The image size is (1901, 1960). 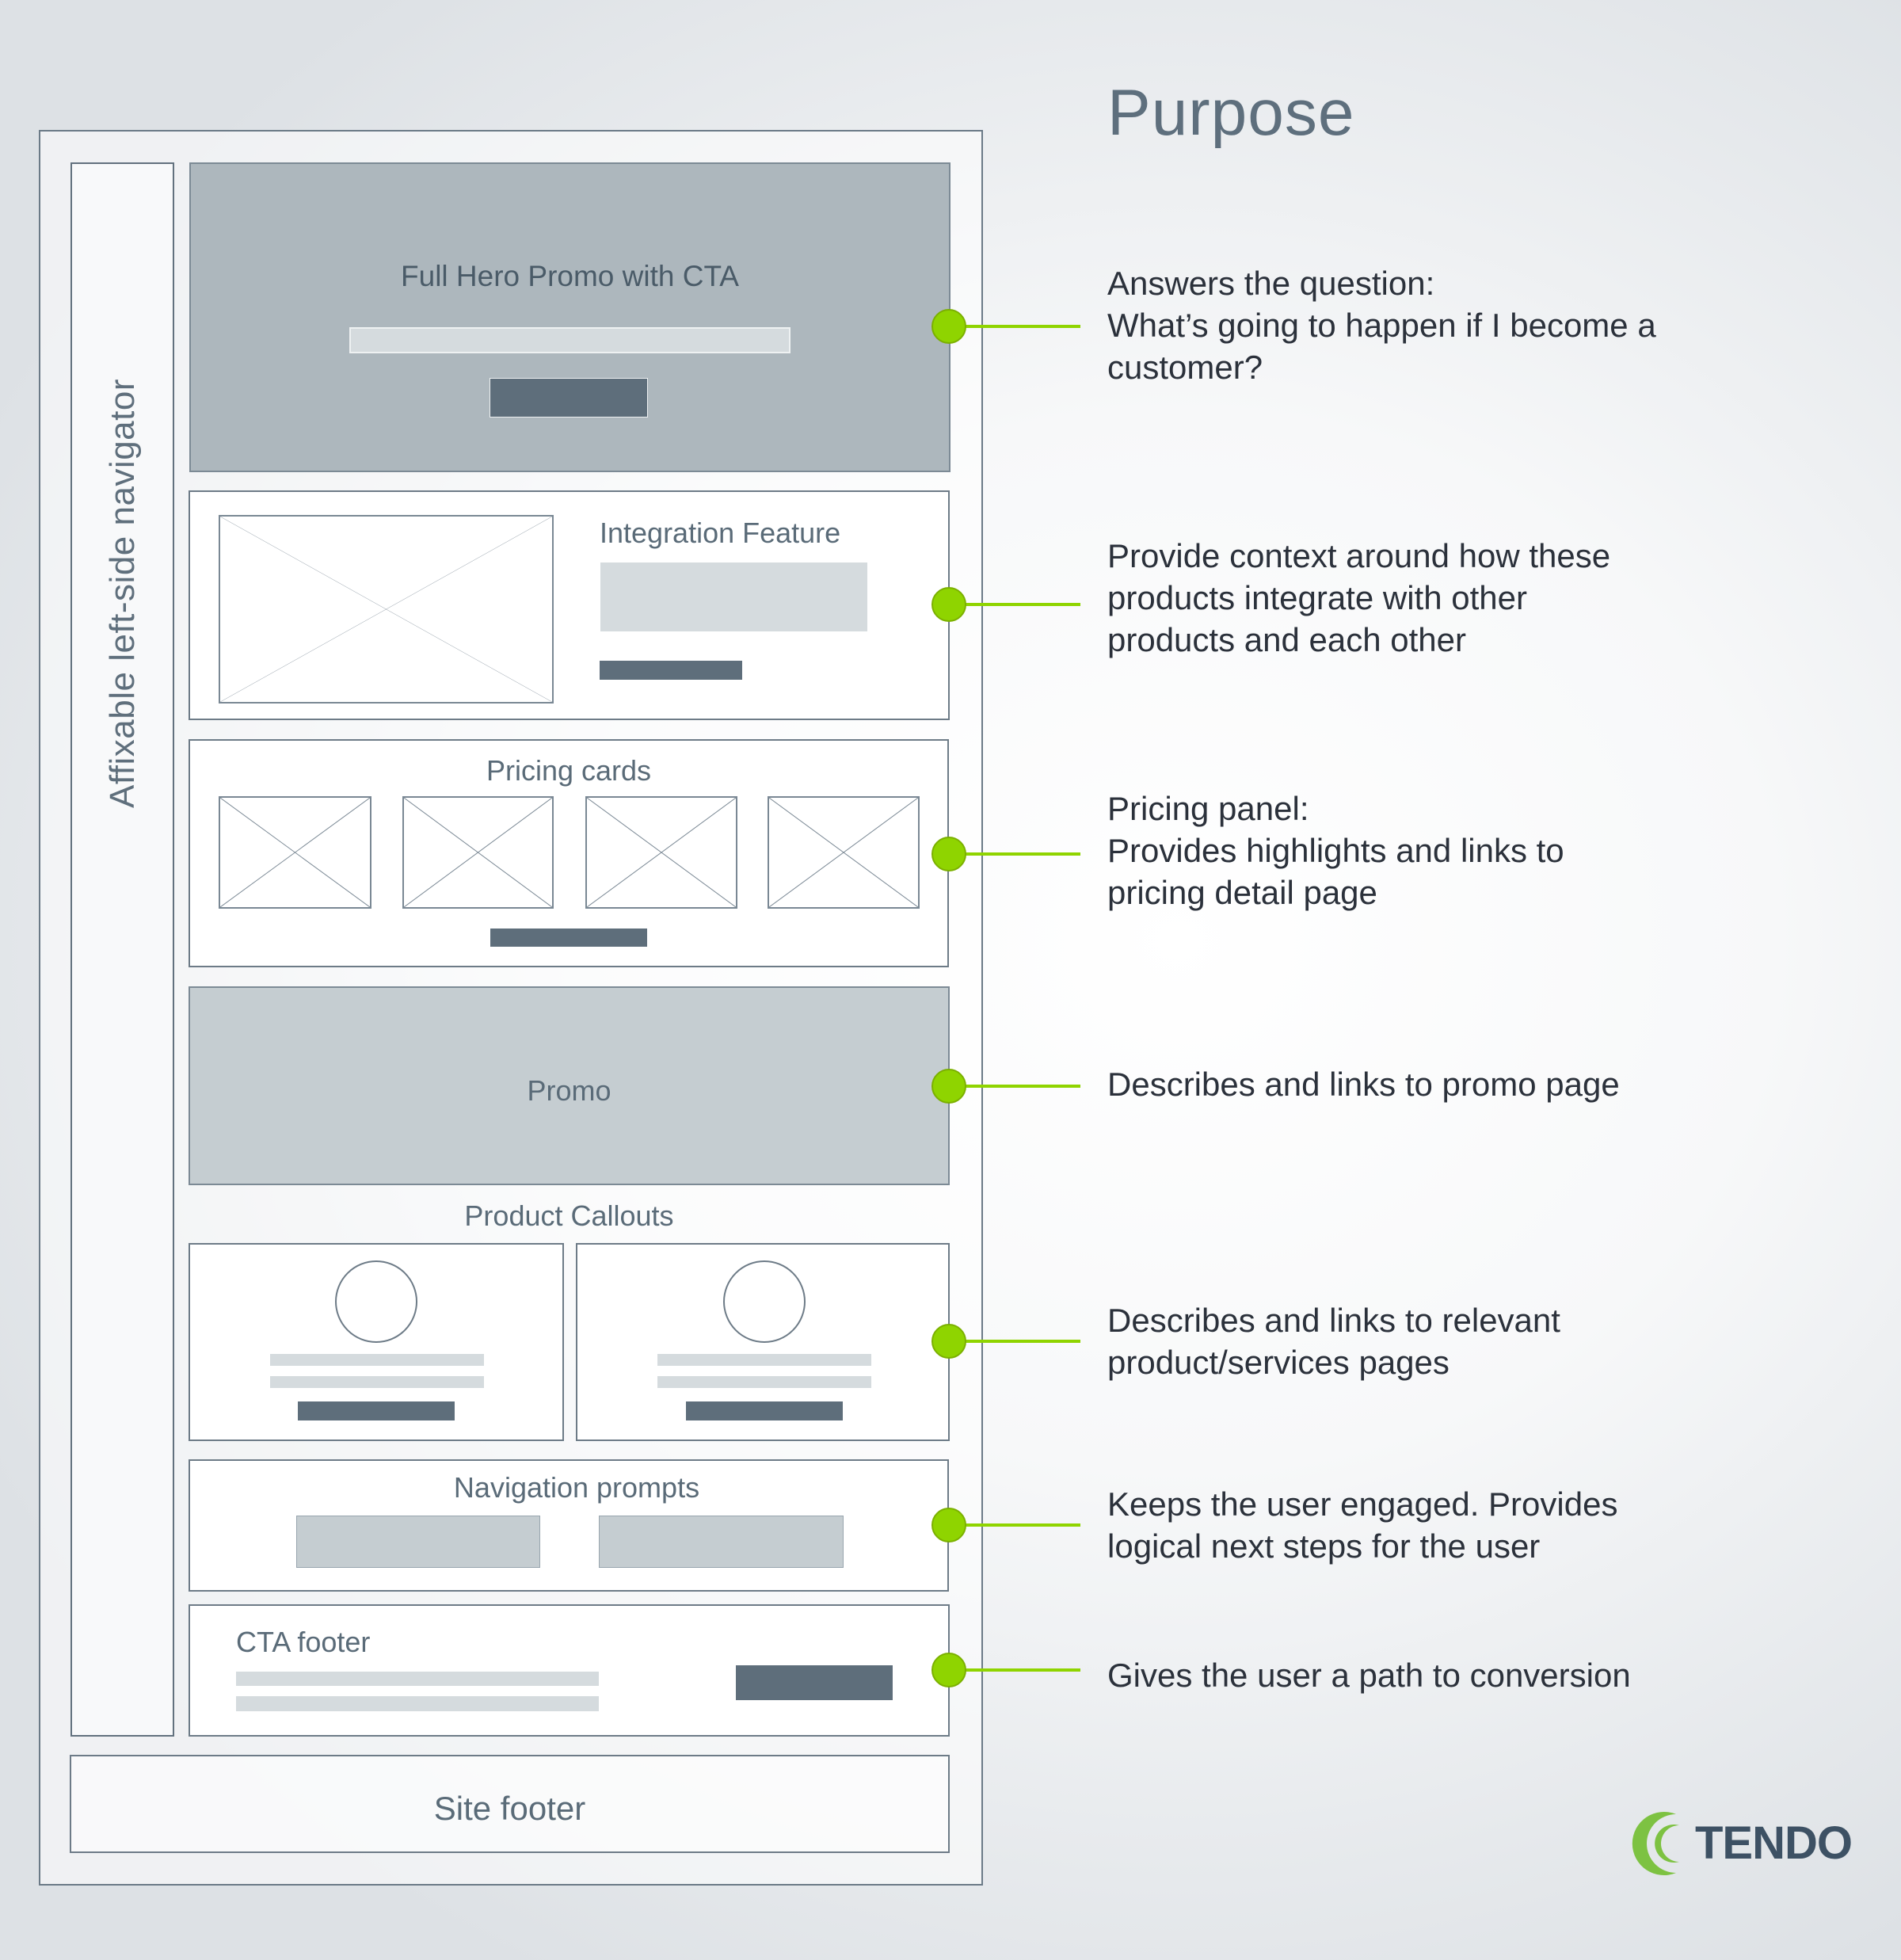 I want to click on annotation-line: What’s going to happen if I become a, so click(x=1382, y=325).